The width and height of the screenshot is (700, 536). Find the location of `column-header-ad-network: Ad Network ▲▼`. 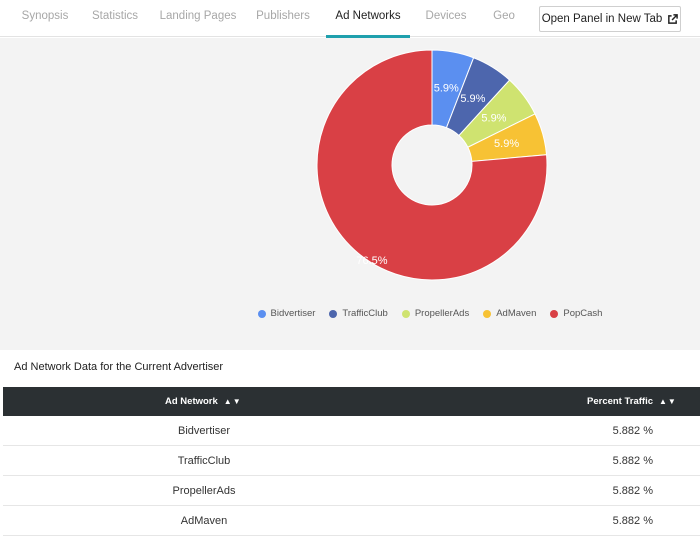

column-header-ad-network: Ad Network ▲▼ is located at coordinates (203, 401).